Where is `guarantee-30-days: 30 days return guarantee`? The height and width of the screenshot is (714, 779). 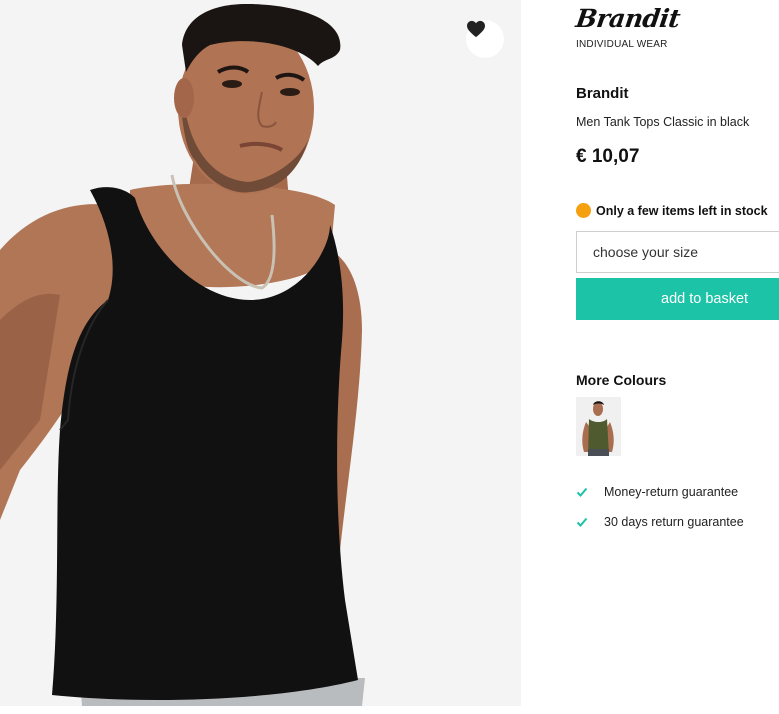
guarantee-30-days: 30 days return guarantee is located at coordinates (660, 522).